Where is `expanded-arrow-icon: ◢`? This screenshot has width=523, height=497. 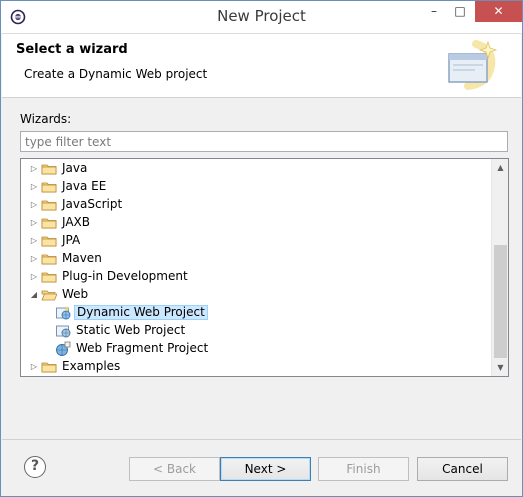
expanded-arrow-icon: ◢ is located at coordinates (34, 295).